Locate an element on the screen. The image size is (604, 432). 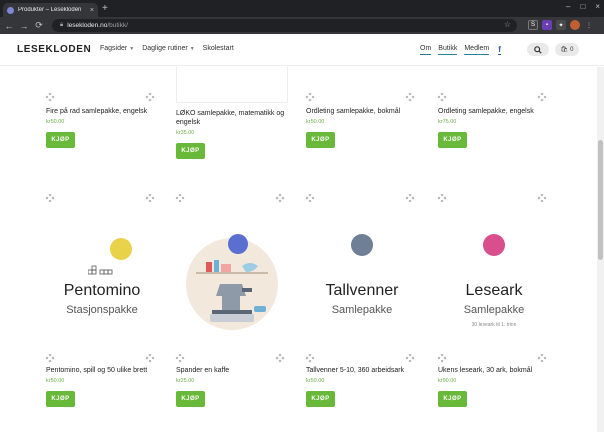
search-icon is located at coordinates (538, 49).